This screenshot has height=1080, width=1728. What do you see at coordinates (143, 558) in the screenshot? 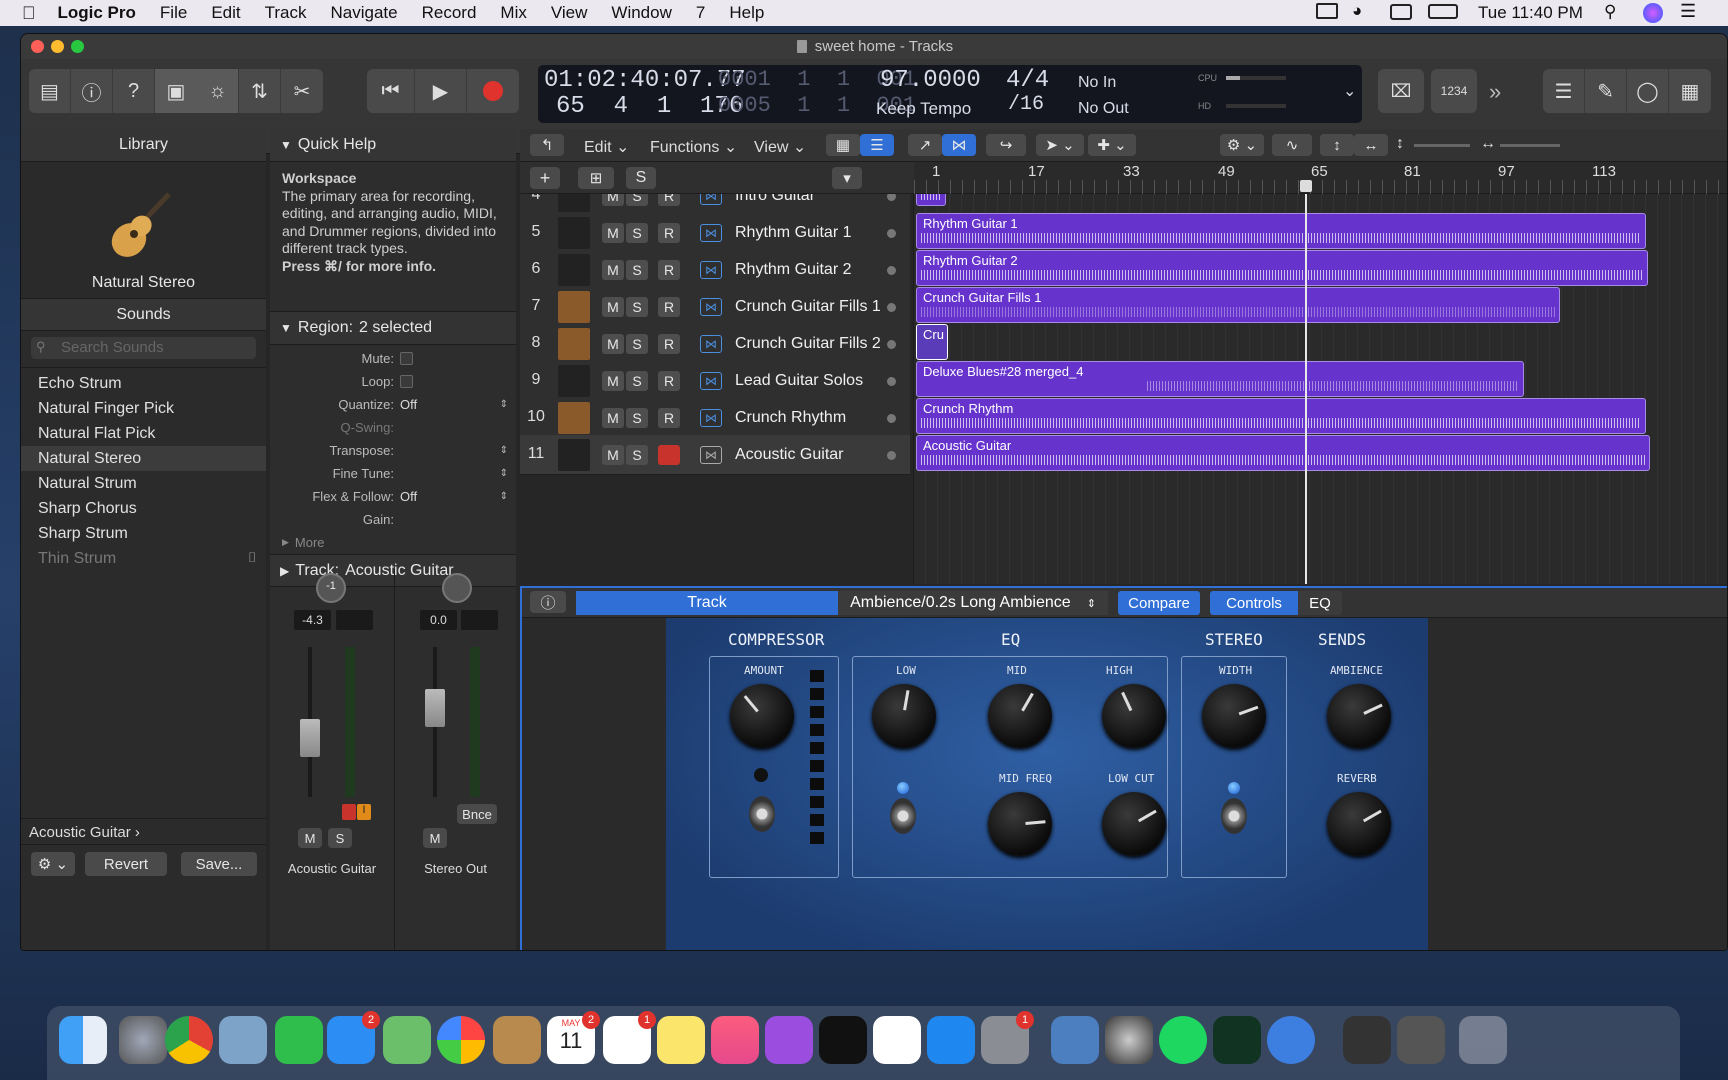
I see `sound-item: Thin Strum ⌷` at bounding box center [143, 558].